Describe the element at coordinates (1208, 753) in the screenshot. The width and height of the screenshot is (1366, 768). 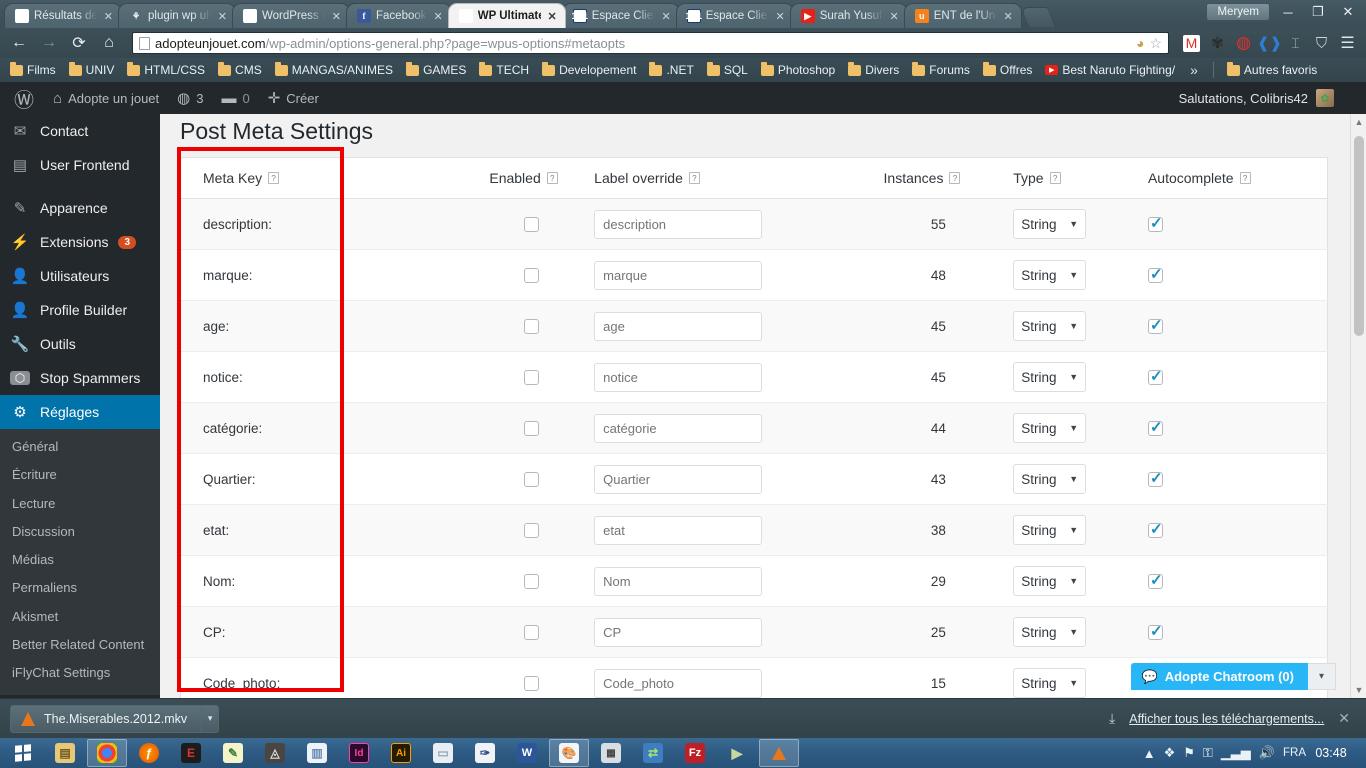
I see `network-error-icon: ⚿` at that location.